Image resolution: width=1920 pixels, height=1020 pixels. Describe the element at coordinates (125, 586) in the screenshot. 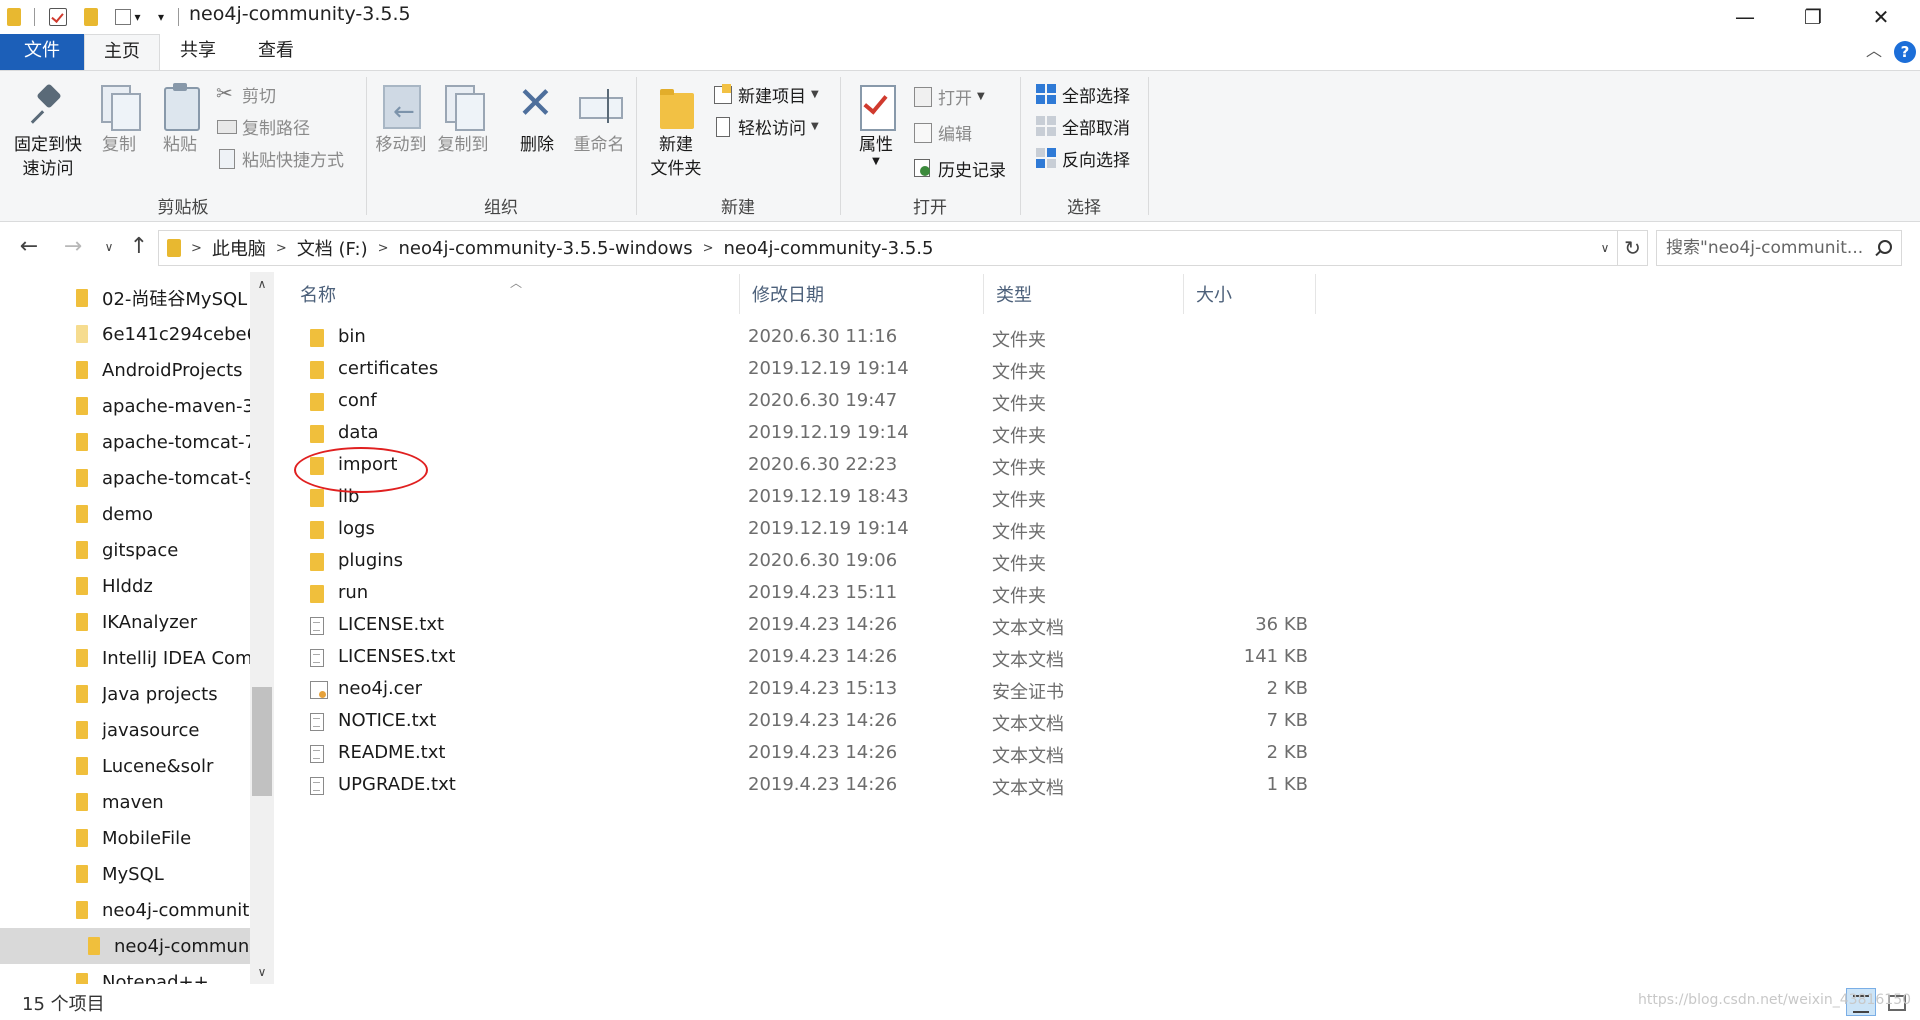

I see `tree-item: Hlddz` at that location.